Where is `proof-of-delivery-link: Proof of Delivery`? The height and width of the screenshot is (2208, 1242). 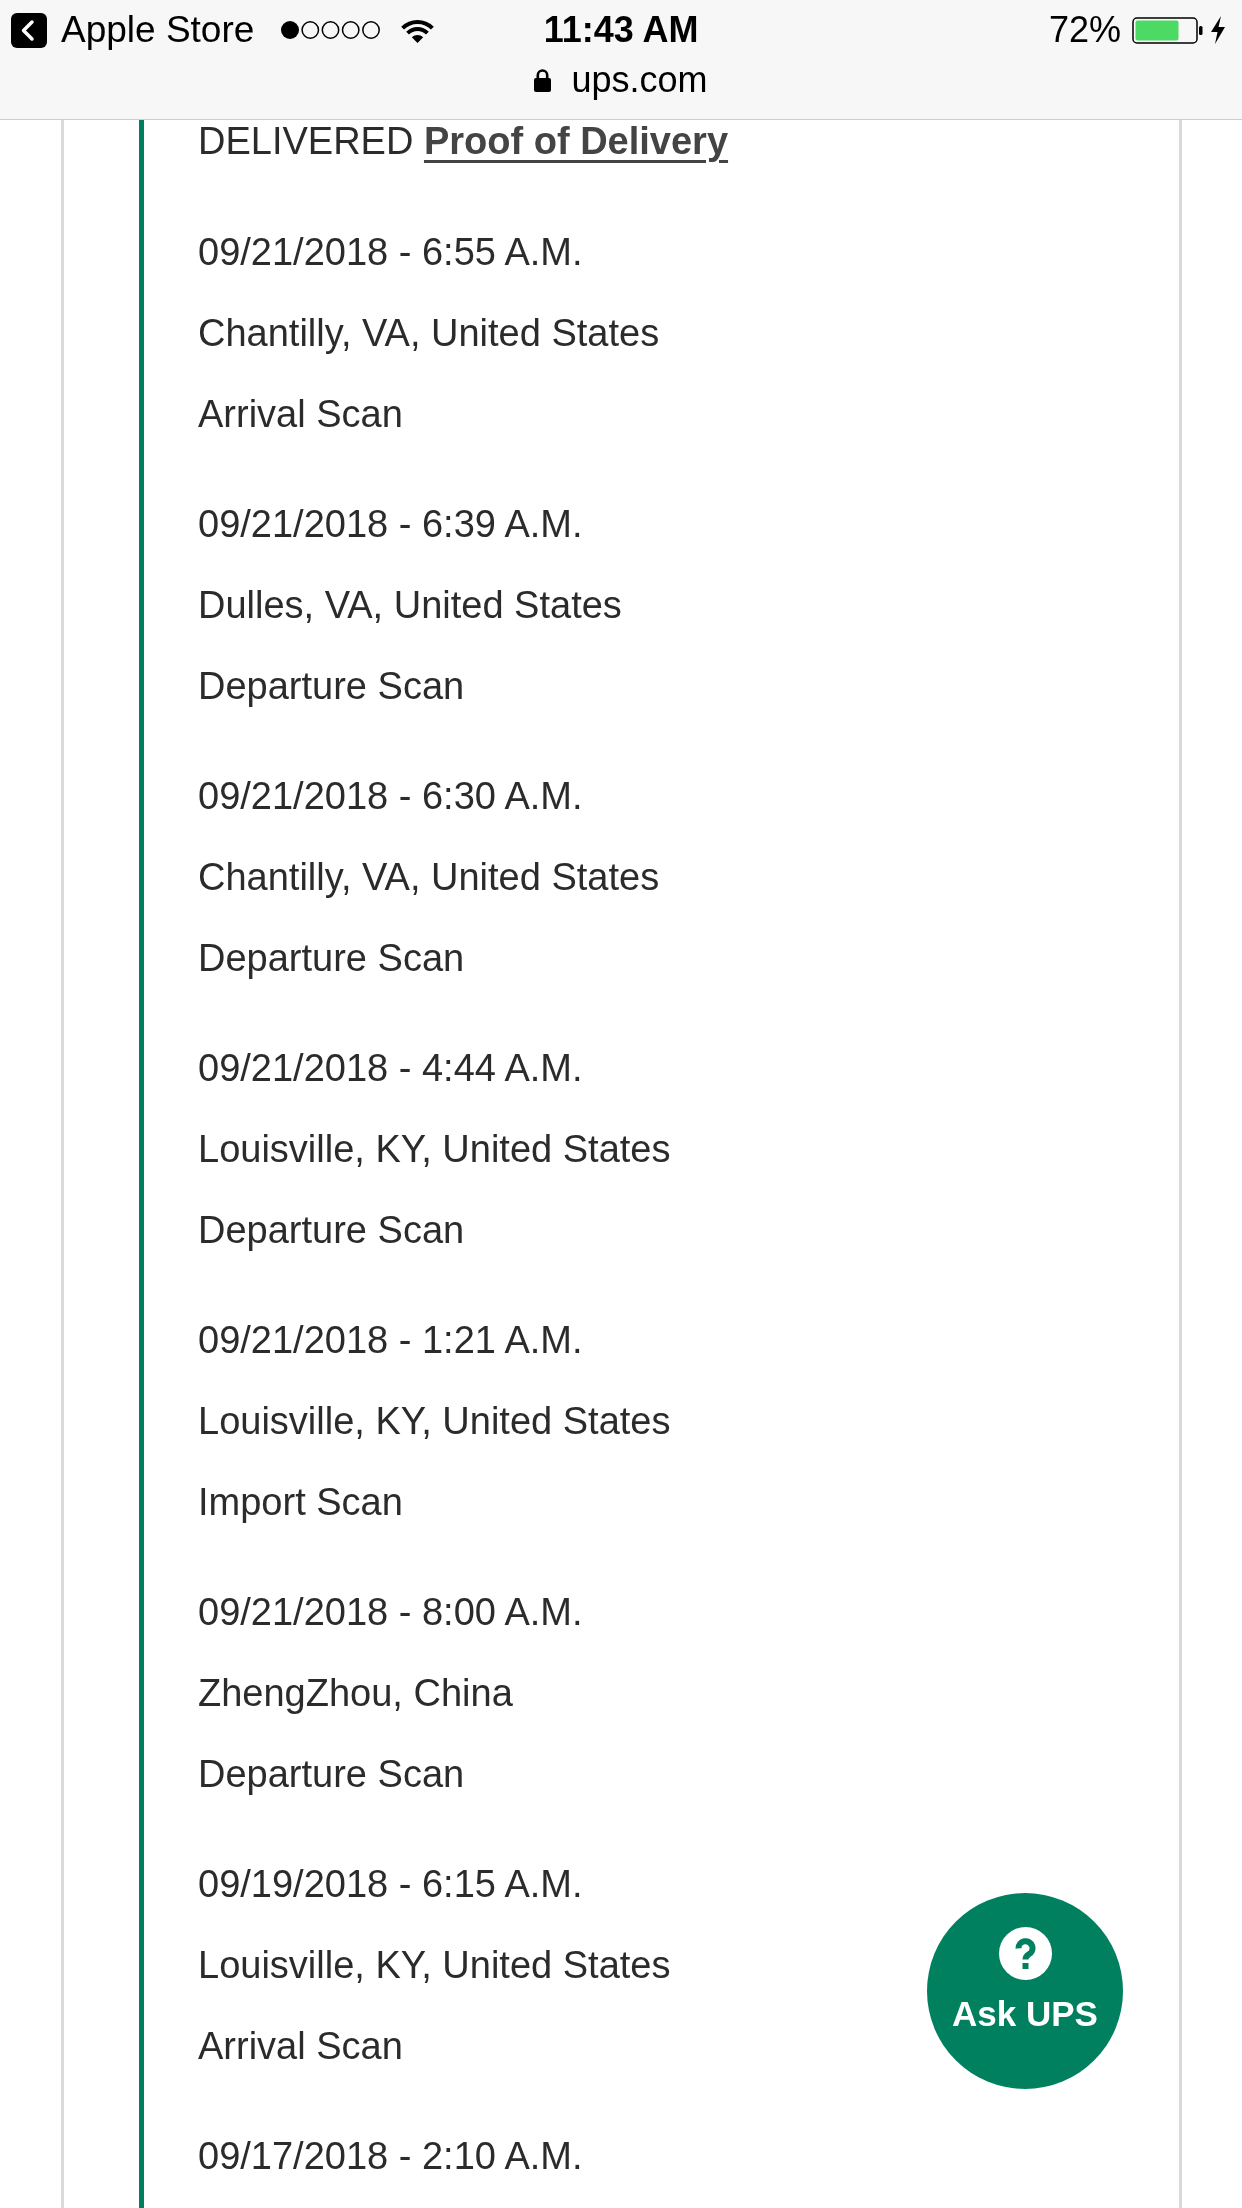 proof-of-delivery-link: Proof of Delivery is located at coordinates (576, 141).